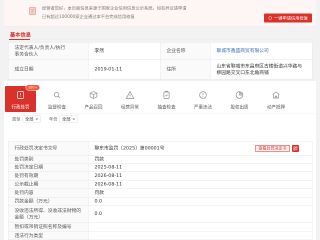  Describe the element at coordinates (48, 69) in the screenshot. I see `established-date-label: 成立日期` at that location.